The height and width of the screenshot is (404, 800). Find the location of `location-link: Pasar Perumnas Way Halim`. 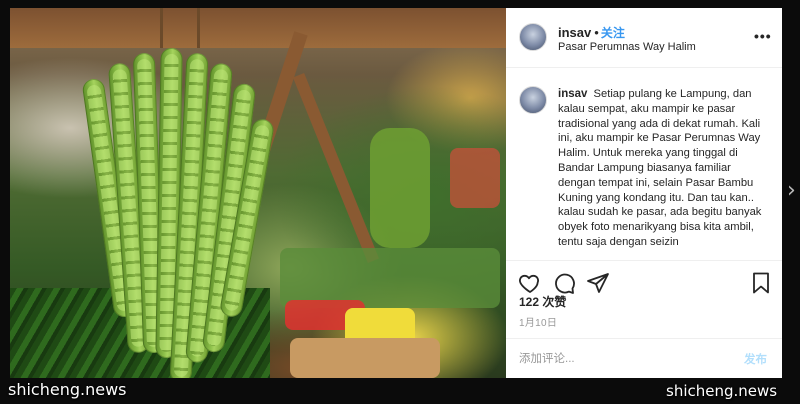

location-link: Pasar Perumnas Way Halim is located at coordinates (627, 47).